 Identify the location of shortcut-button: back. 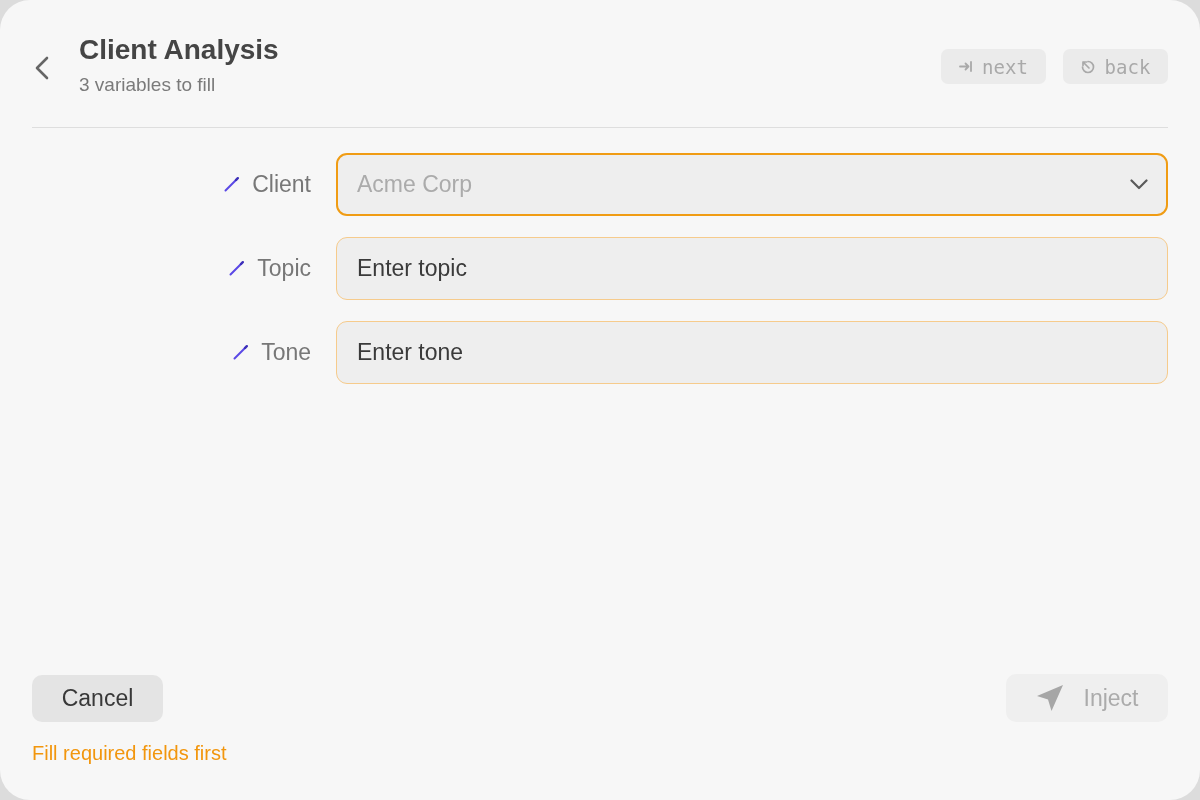
(1115, 66).